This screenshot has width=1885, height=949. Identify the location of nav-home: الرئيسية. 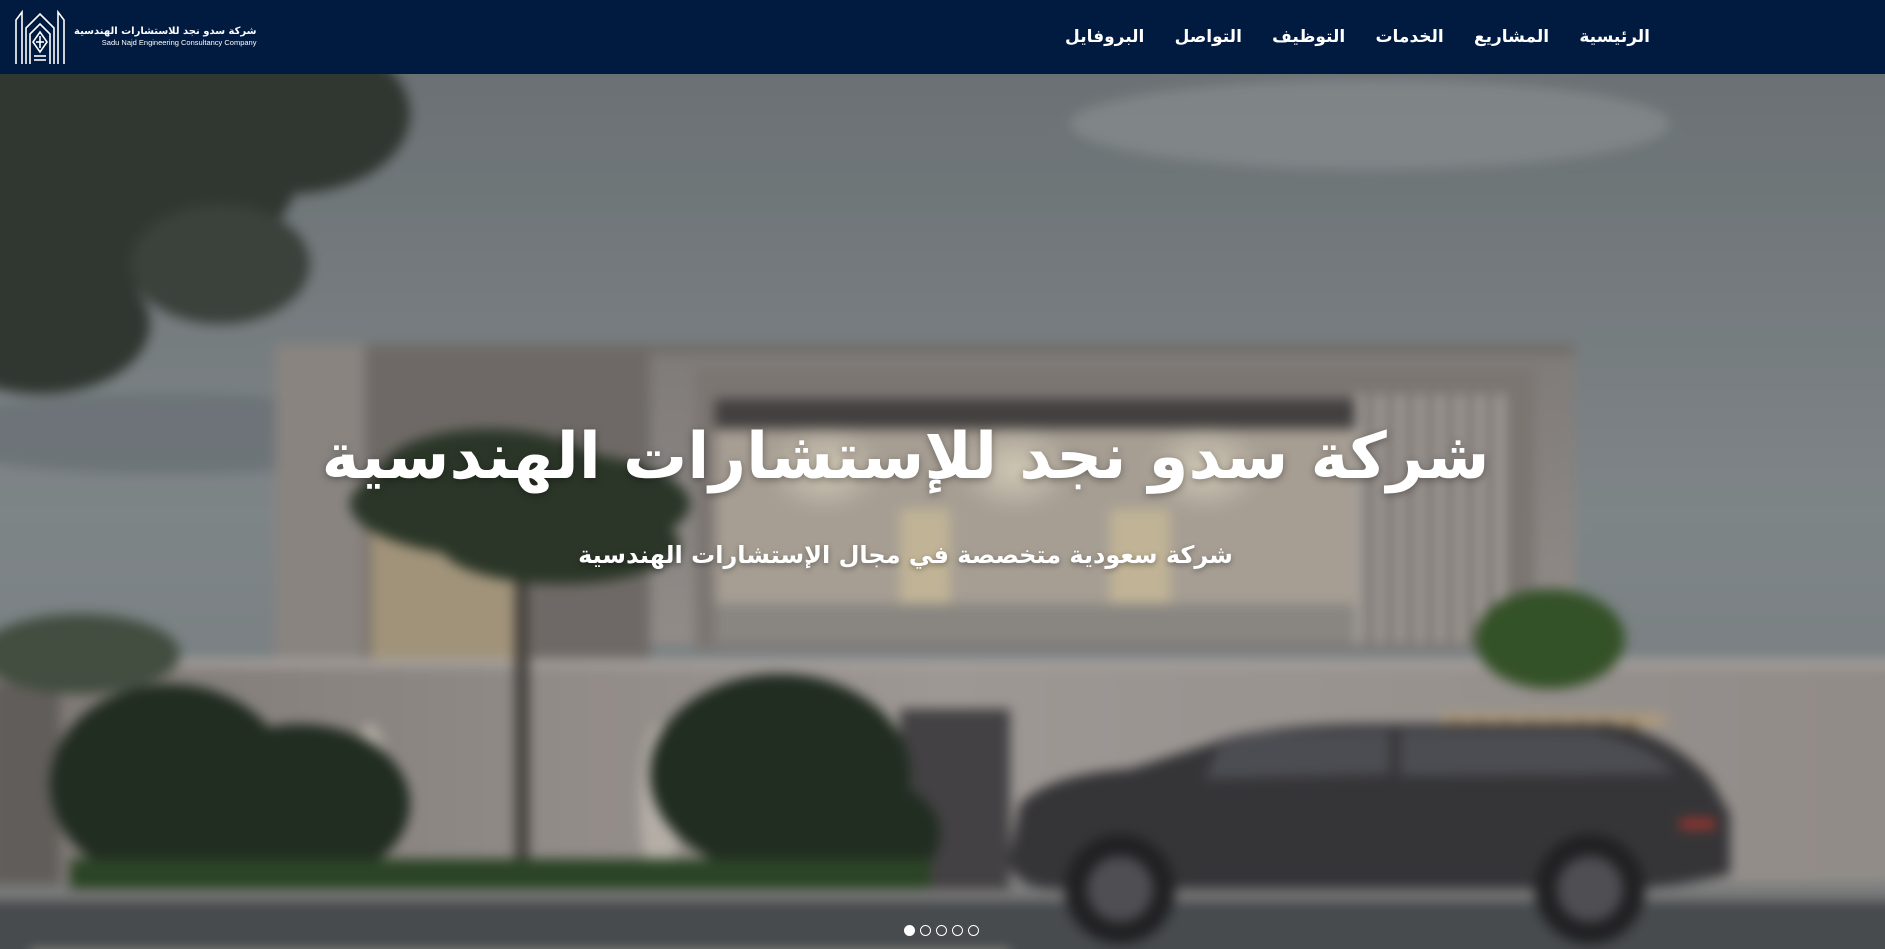
(1614, 37).